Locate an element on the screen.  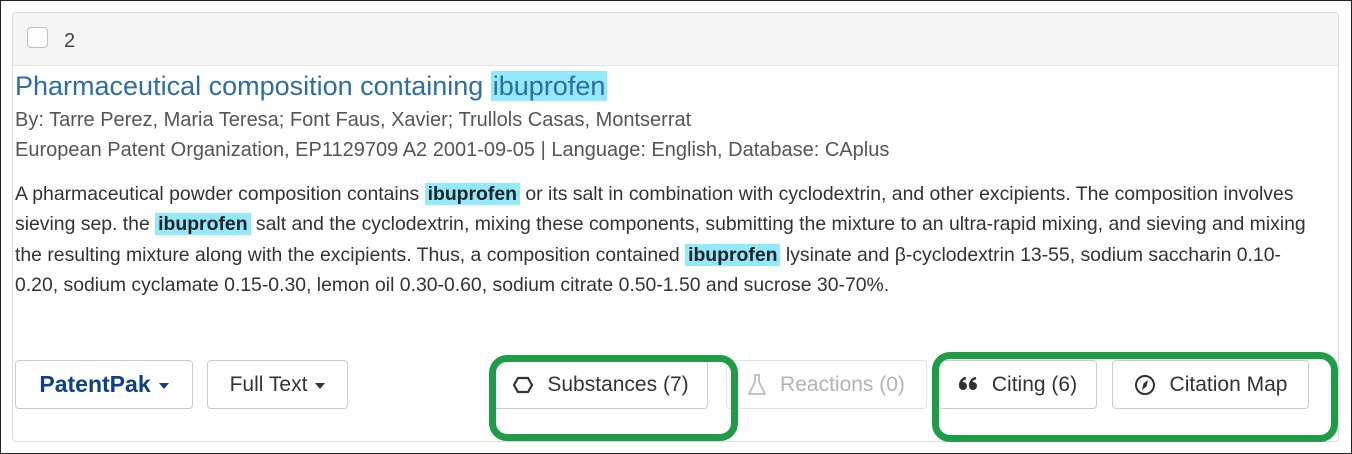
flask-icon is located at coordinates (757, 384).